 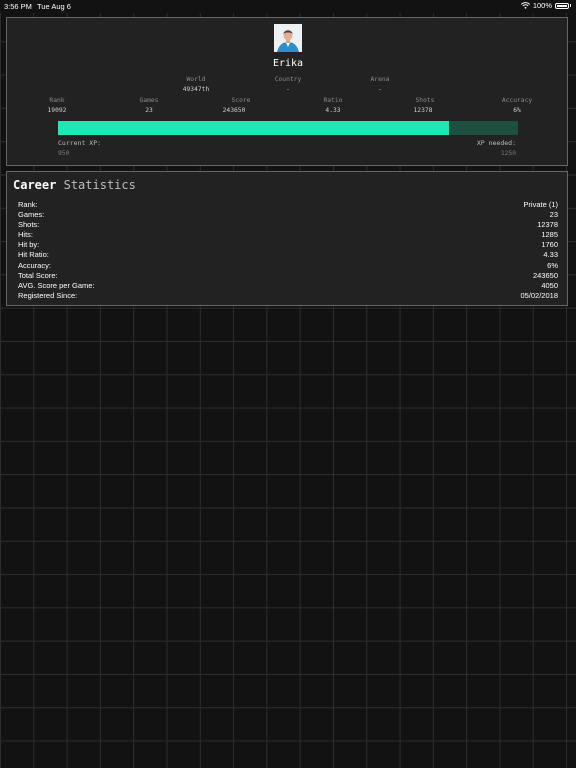 What do you see at coordinates (517, 100) in the screenshot?
I see `accuracy-label: Accuracy` at bounding box center [517, 100].